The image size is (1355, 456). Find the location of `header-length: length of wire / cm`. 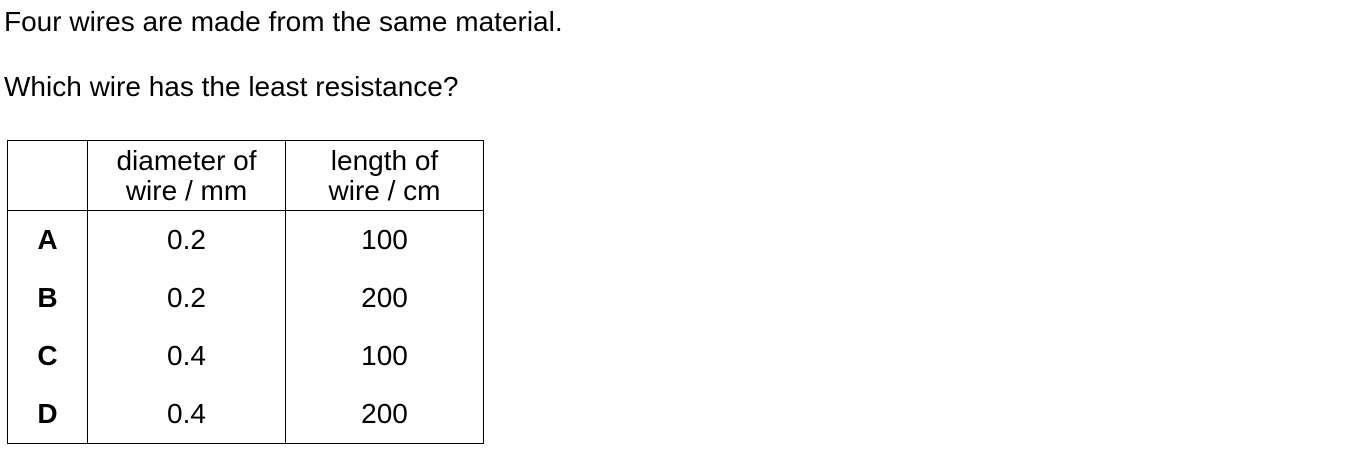

header-length: length of wire / cm is located at coordinates (384, 175).